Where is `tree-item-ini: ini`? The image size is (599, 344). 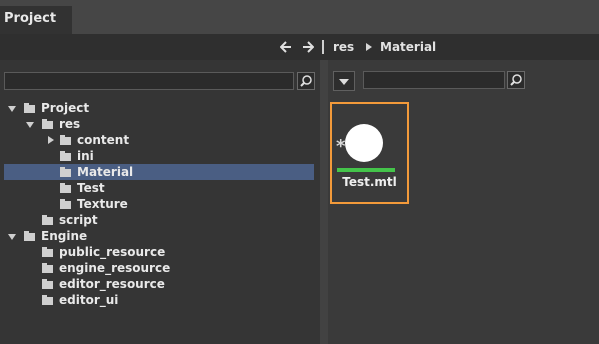
tree-item-ini: ini is located at coordinates (159, 156).